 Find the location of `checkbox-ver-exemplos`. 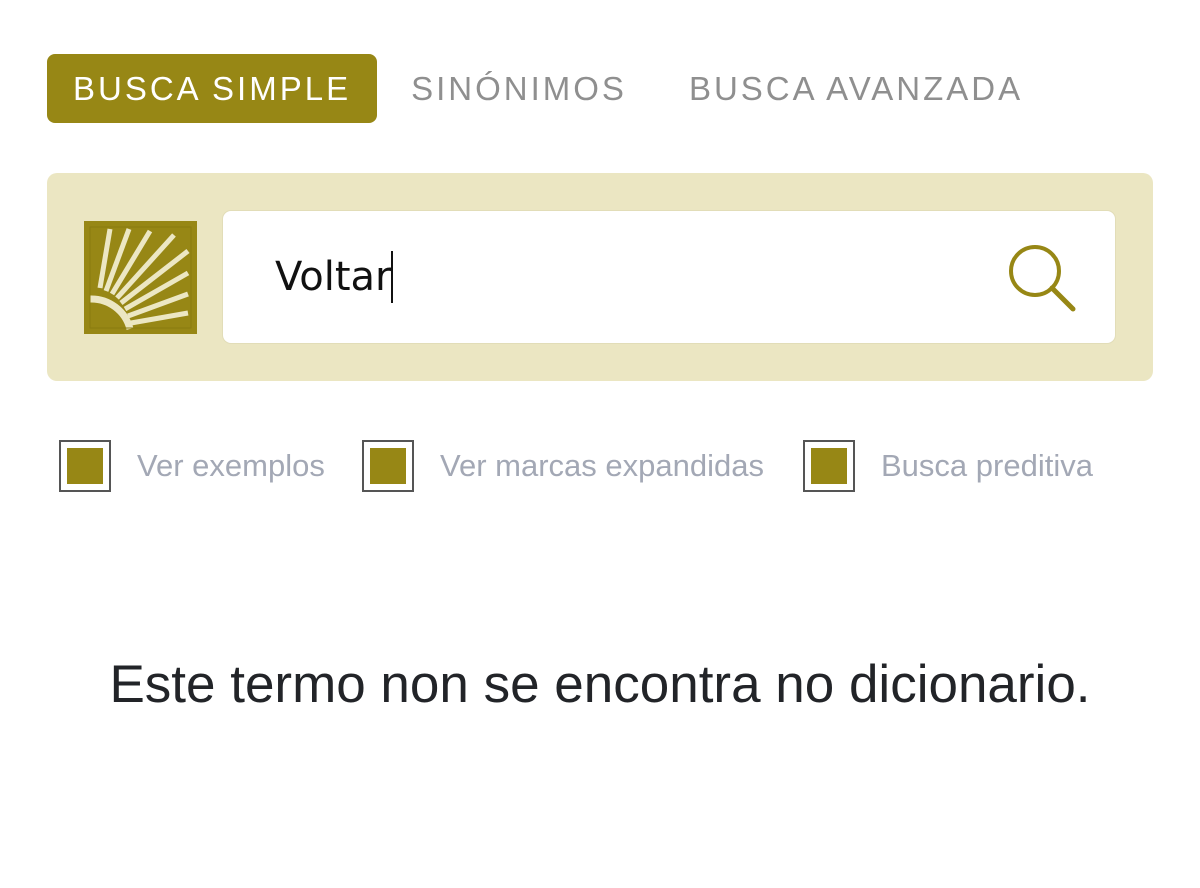

checkbox-ver-exemplos is located at coordinates (85, 466).